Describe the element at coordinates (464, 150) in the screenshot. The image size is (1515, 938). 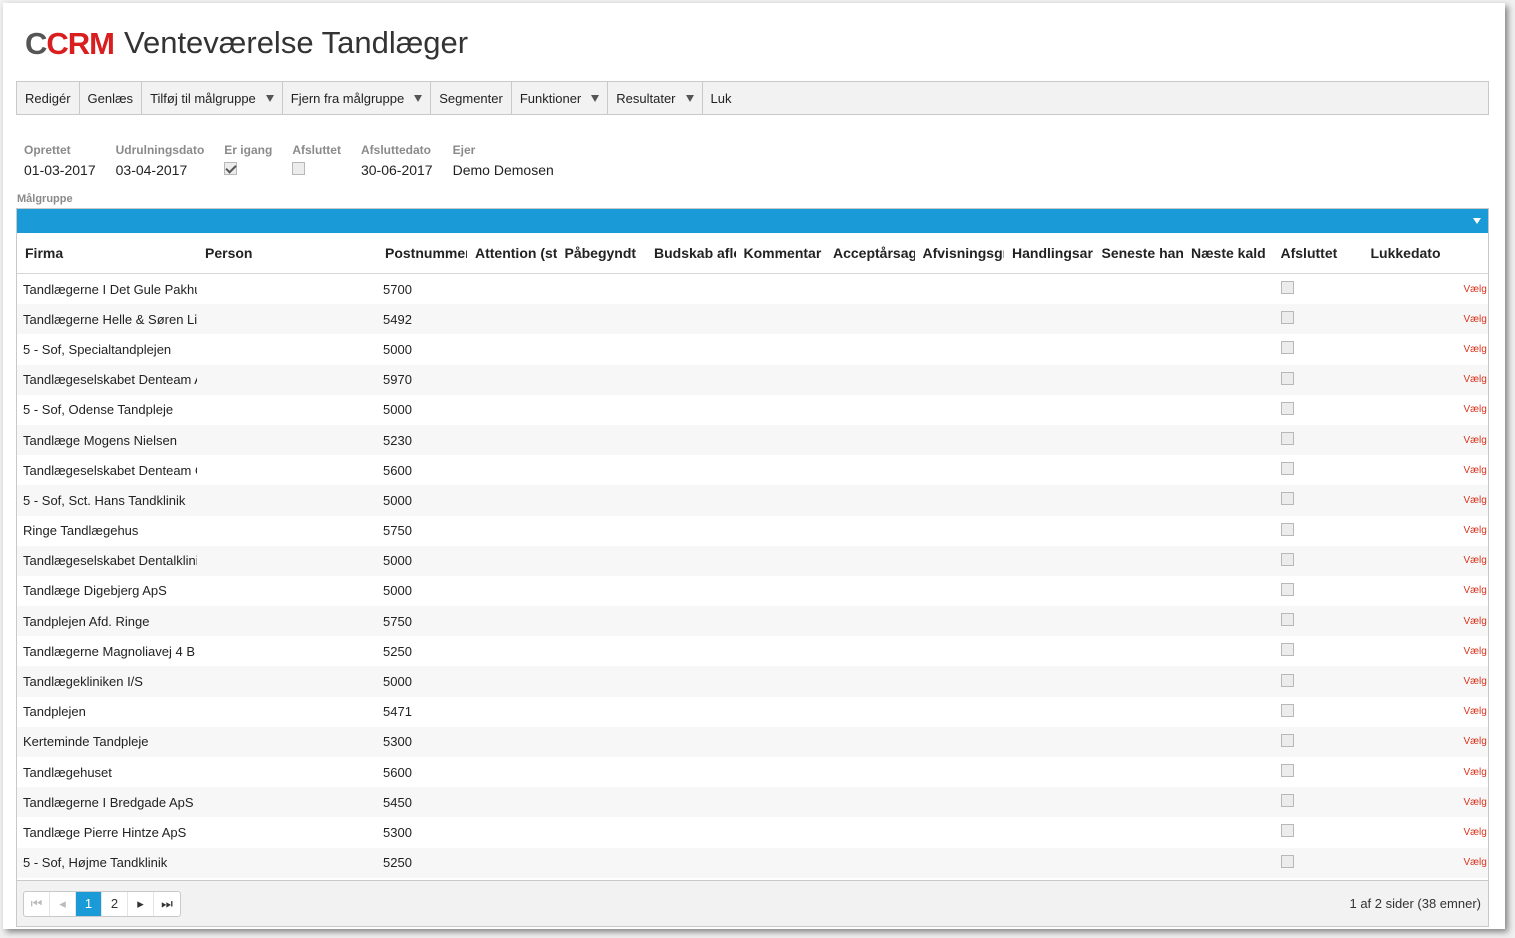
I see `owner-label: Ejer` at that location.